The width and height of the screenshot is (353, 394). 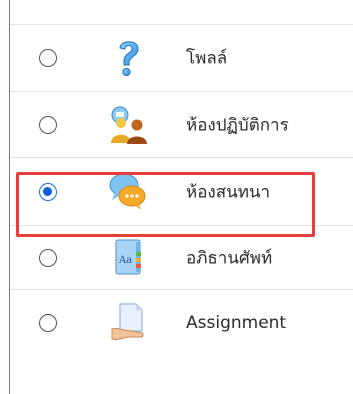 What do you see at coordinates (229, 258) in the screenshot?
I see `activity-label: อภิธานศัพท์` at bounding box center [229, 258].